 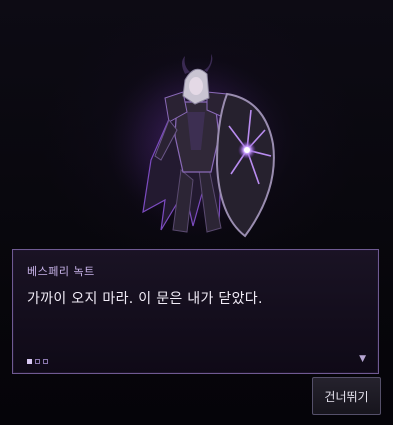 I want to click on face, so click(x=196, y=86).